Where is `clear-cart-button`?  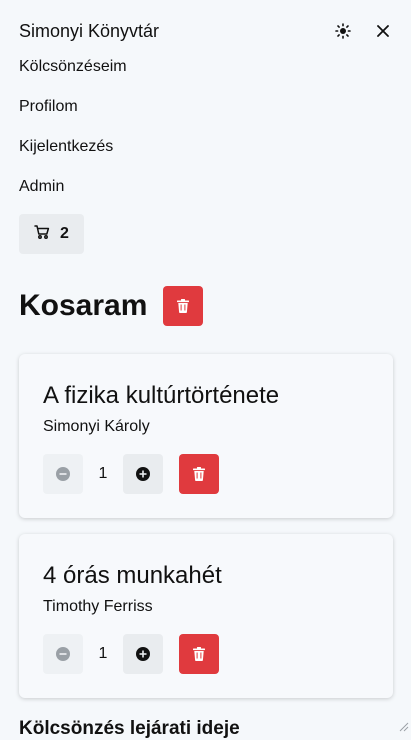 clear-cart-button is located at coordinates (183, 306).